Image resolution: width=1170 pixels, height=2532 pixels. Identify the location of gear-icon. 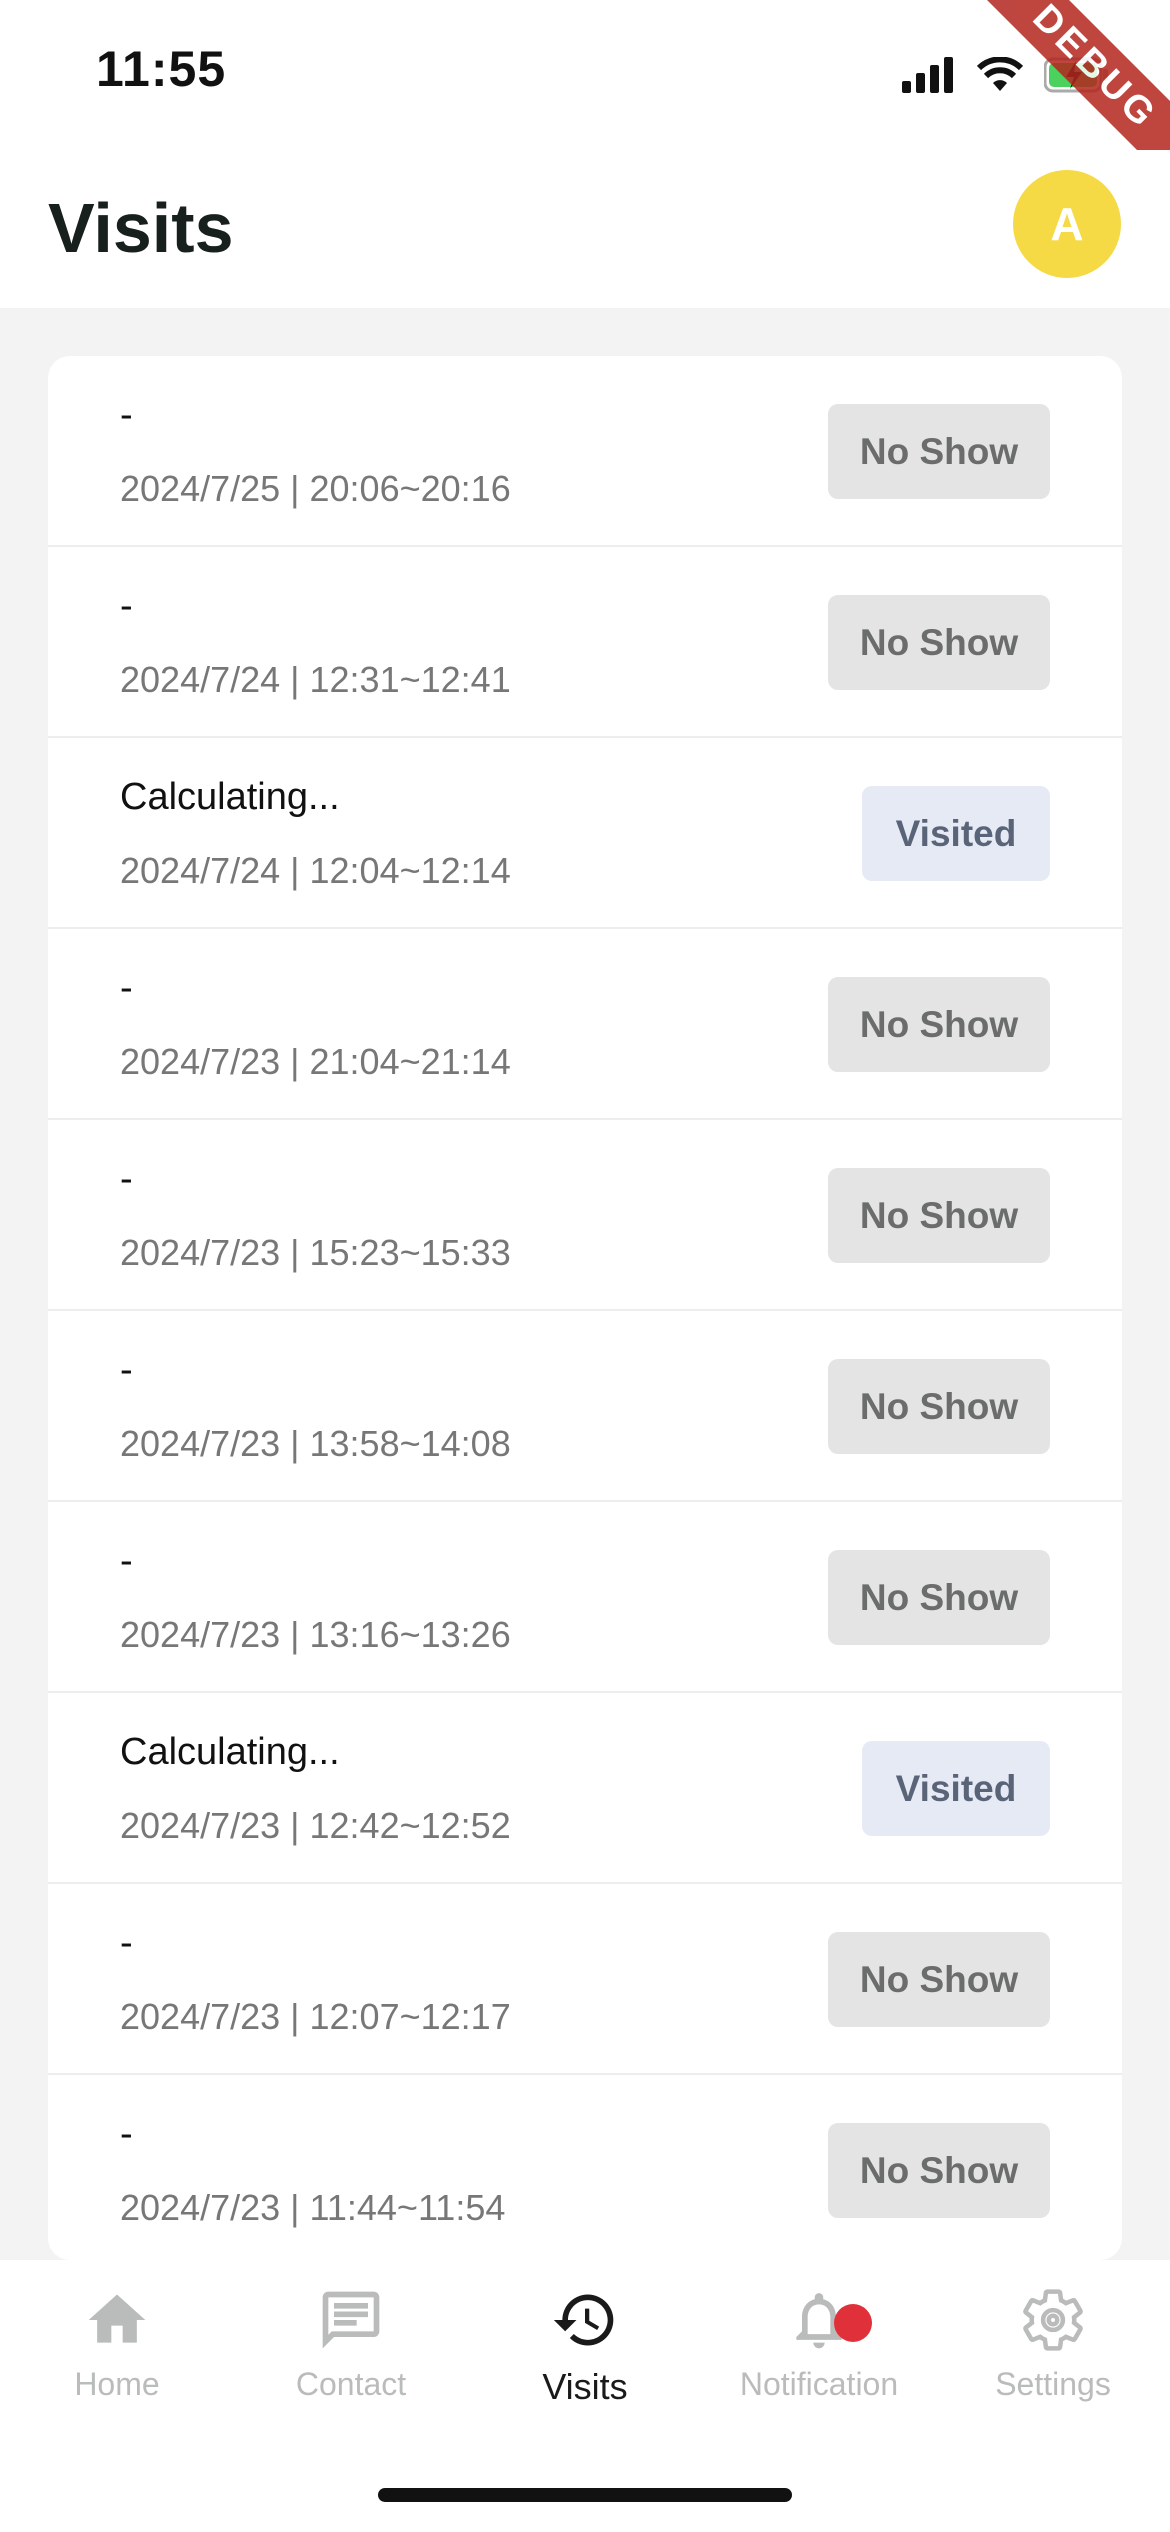
(1053, 2320).